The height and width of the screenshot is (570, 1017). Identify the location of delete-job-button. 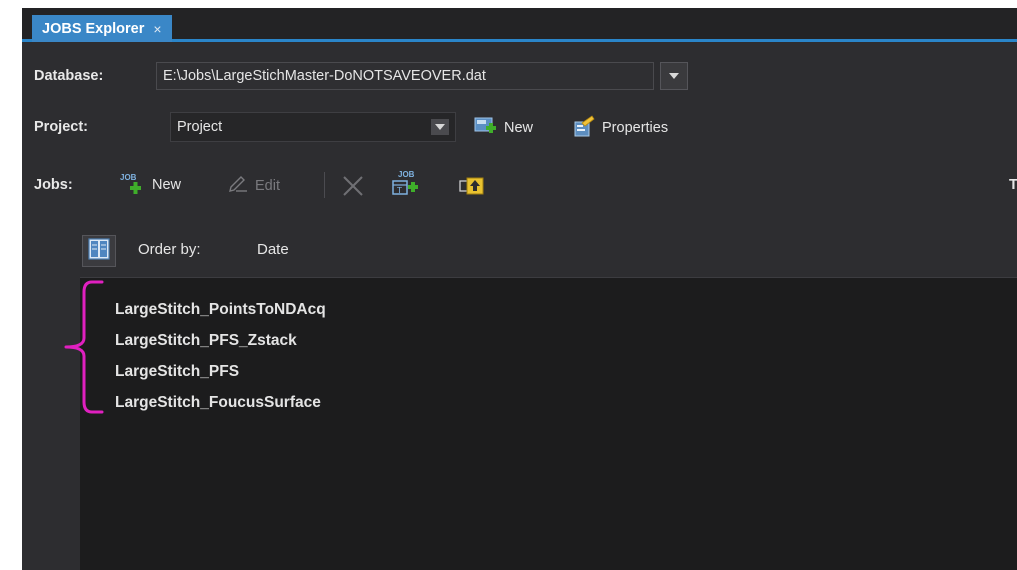
(353, 188).